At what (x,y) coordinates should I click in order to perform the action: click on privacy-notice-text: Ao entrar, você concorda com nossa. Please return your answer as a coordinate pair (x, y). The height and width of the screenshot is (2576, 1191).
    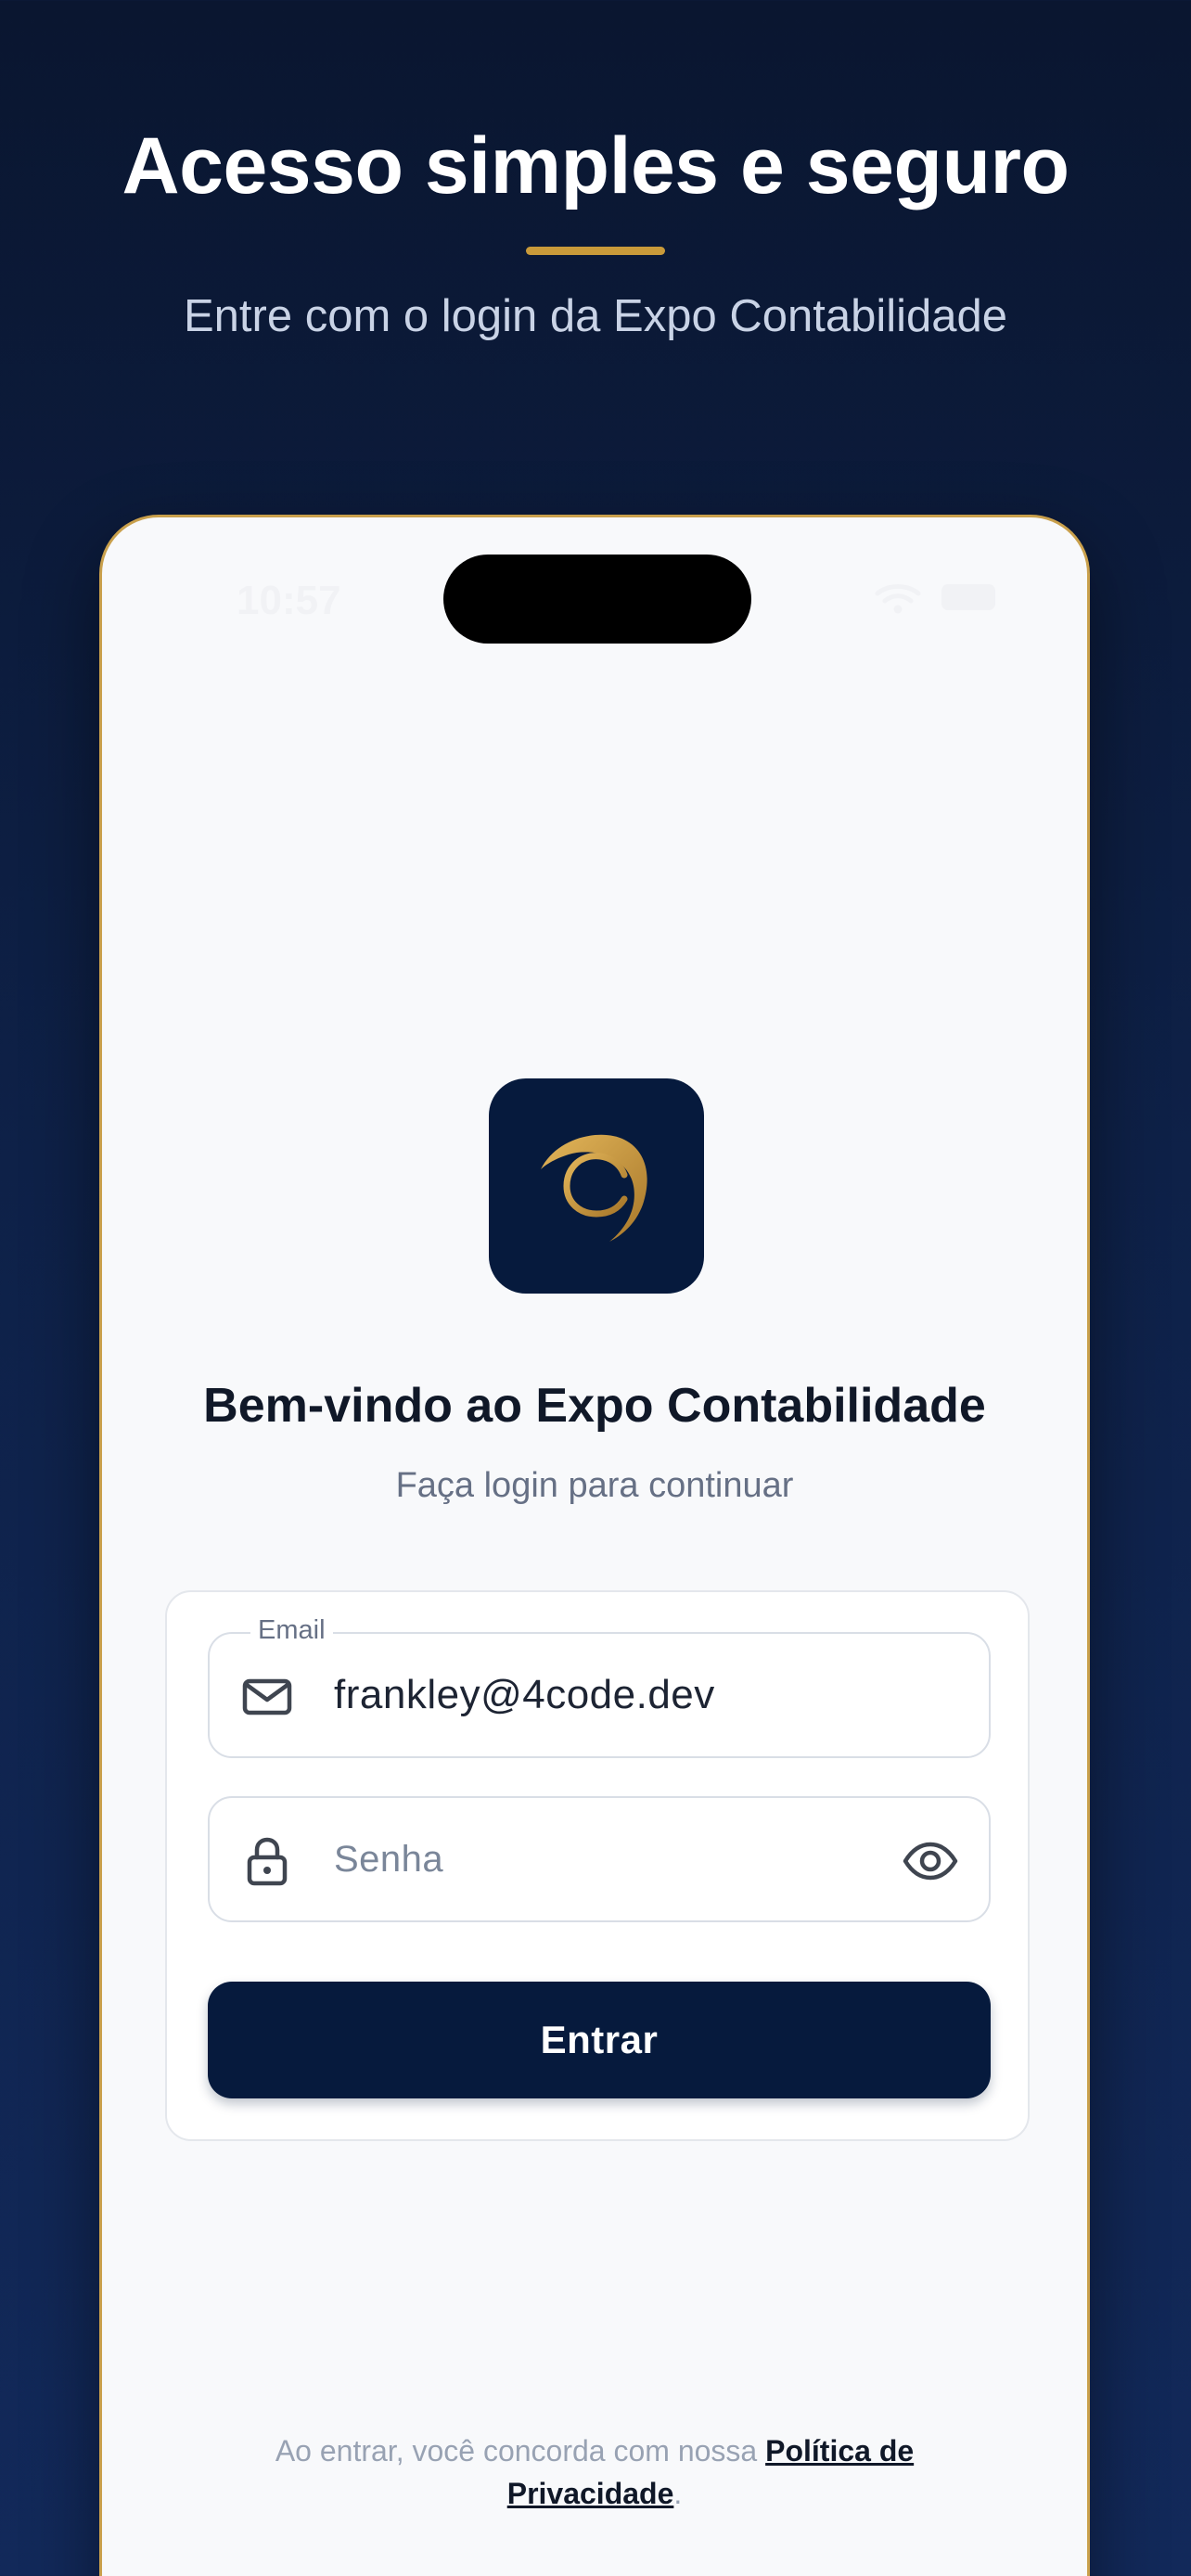
    Looking at the image, I should click on (516, 2451).